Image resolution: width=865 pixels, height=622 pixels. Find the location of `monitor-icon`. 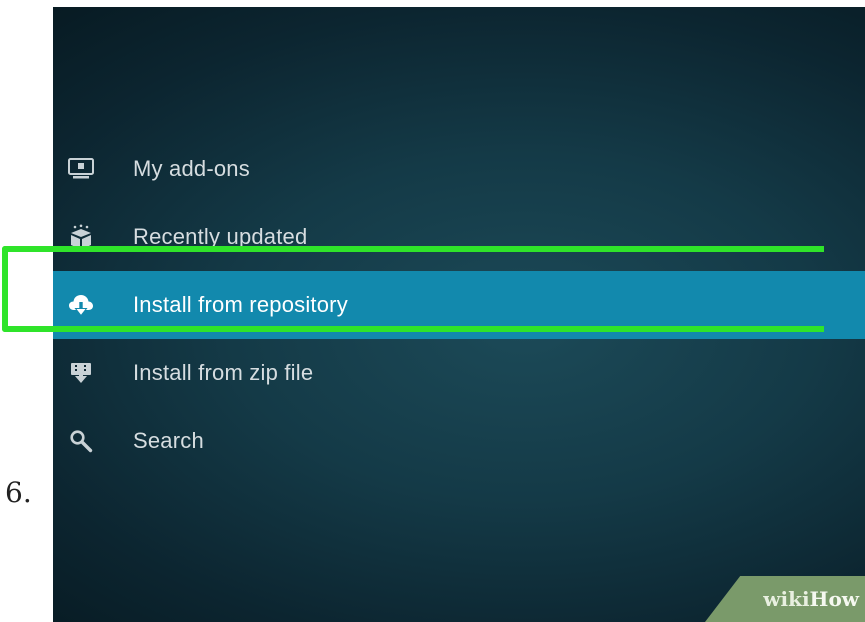

monitor-icon is located at coordinates (81, 169).